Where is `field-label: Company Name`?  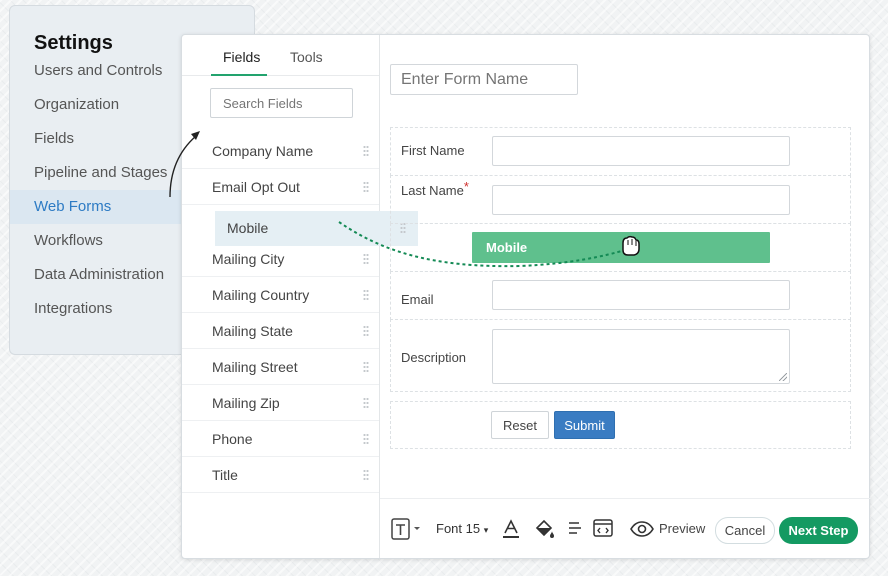 field-label: Company Name is located at coordinates (263, 151).